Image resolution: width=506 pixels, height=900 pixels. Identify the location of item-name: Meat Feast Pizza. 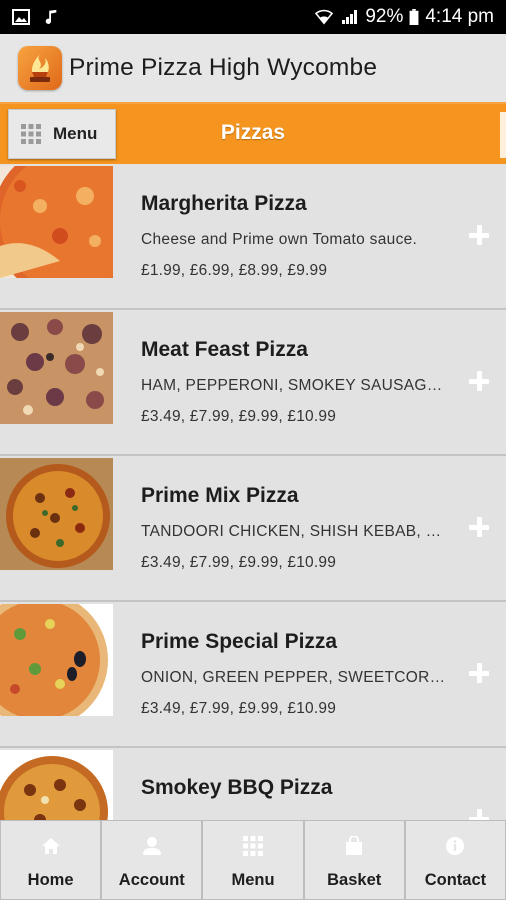
(224, 349).